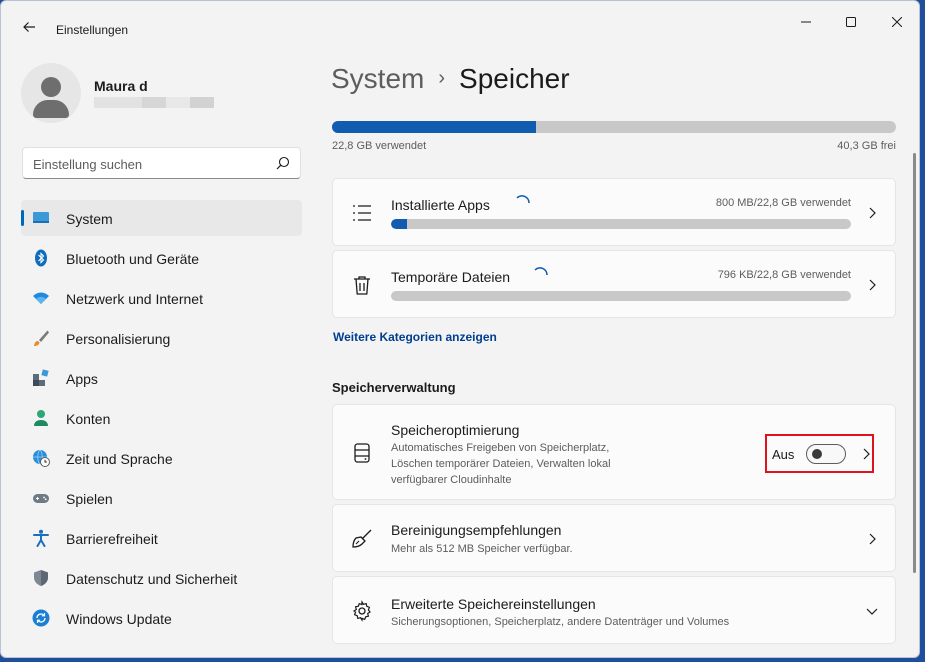 Image resolution: width=925 pixels, height=662 pixels. Describe the element at coordinates (41, 538) in the screenshot. I see `accessibility-icon` at that location.